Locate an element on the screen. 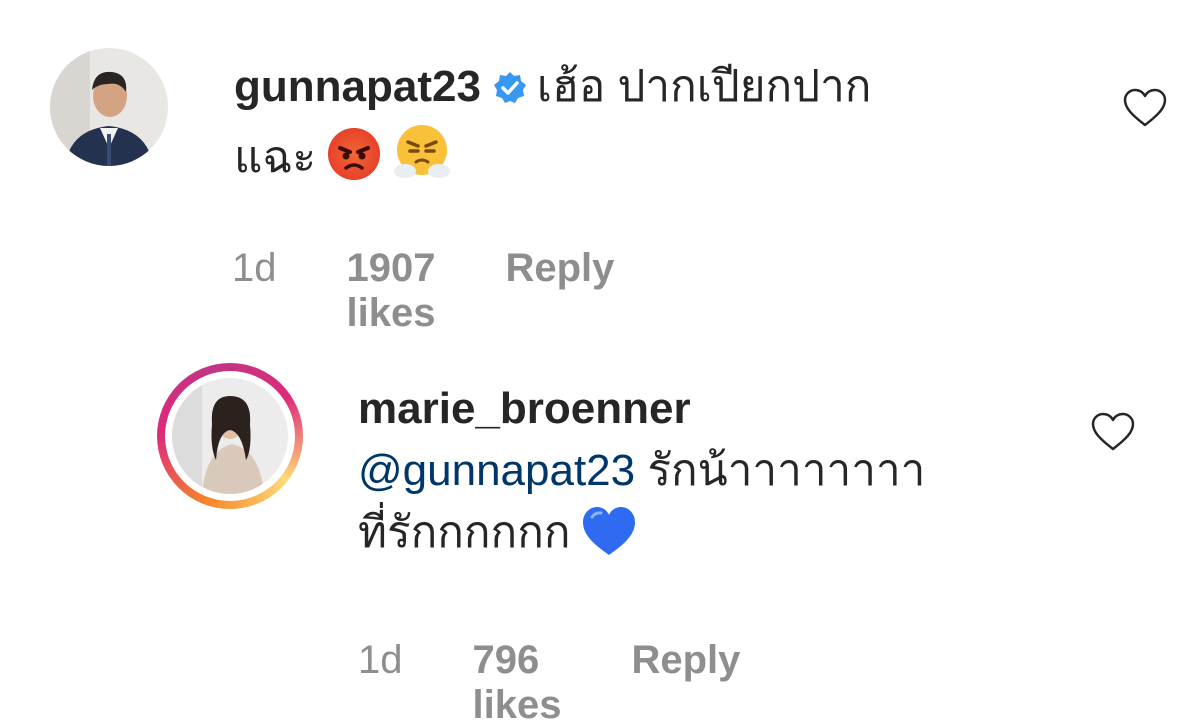  comment-meta: 1d 796 likes Reply is located at coordinates (549, 683).